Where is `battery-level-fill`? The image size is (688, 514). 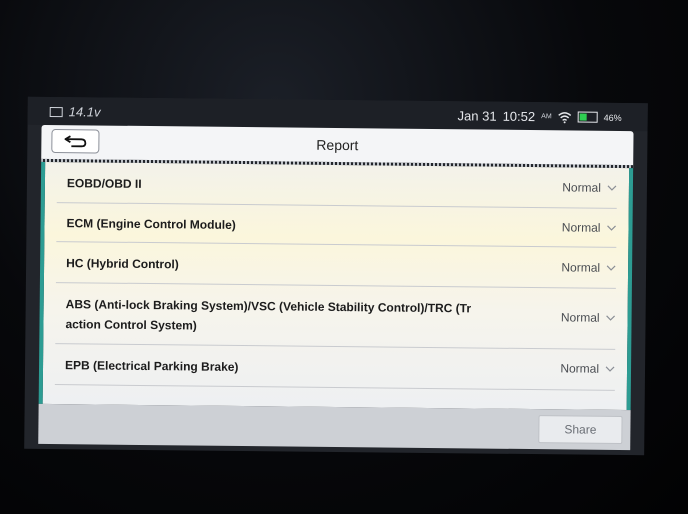 battery-level-fill is located at coordinates (583, 117).